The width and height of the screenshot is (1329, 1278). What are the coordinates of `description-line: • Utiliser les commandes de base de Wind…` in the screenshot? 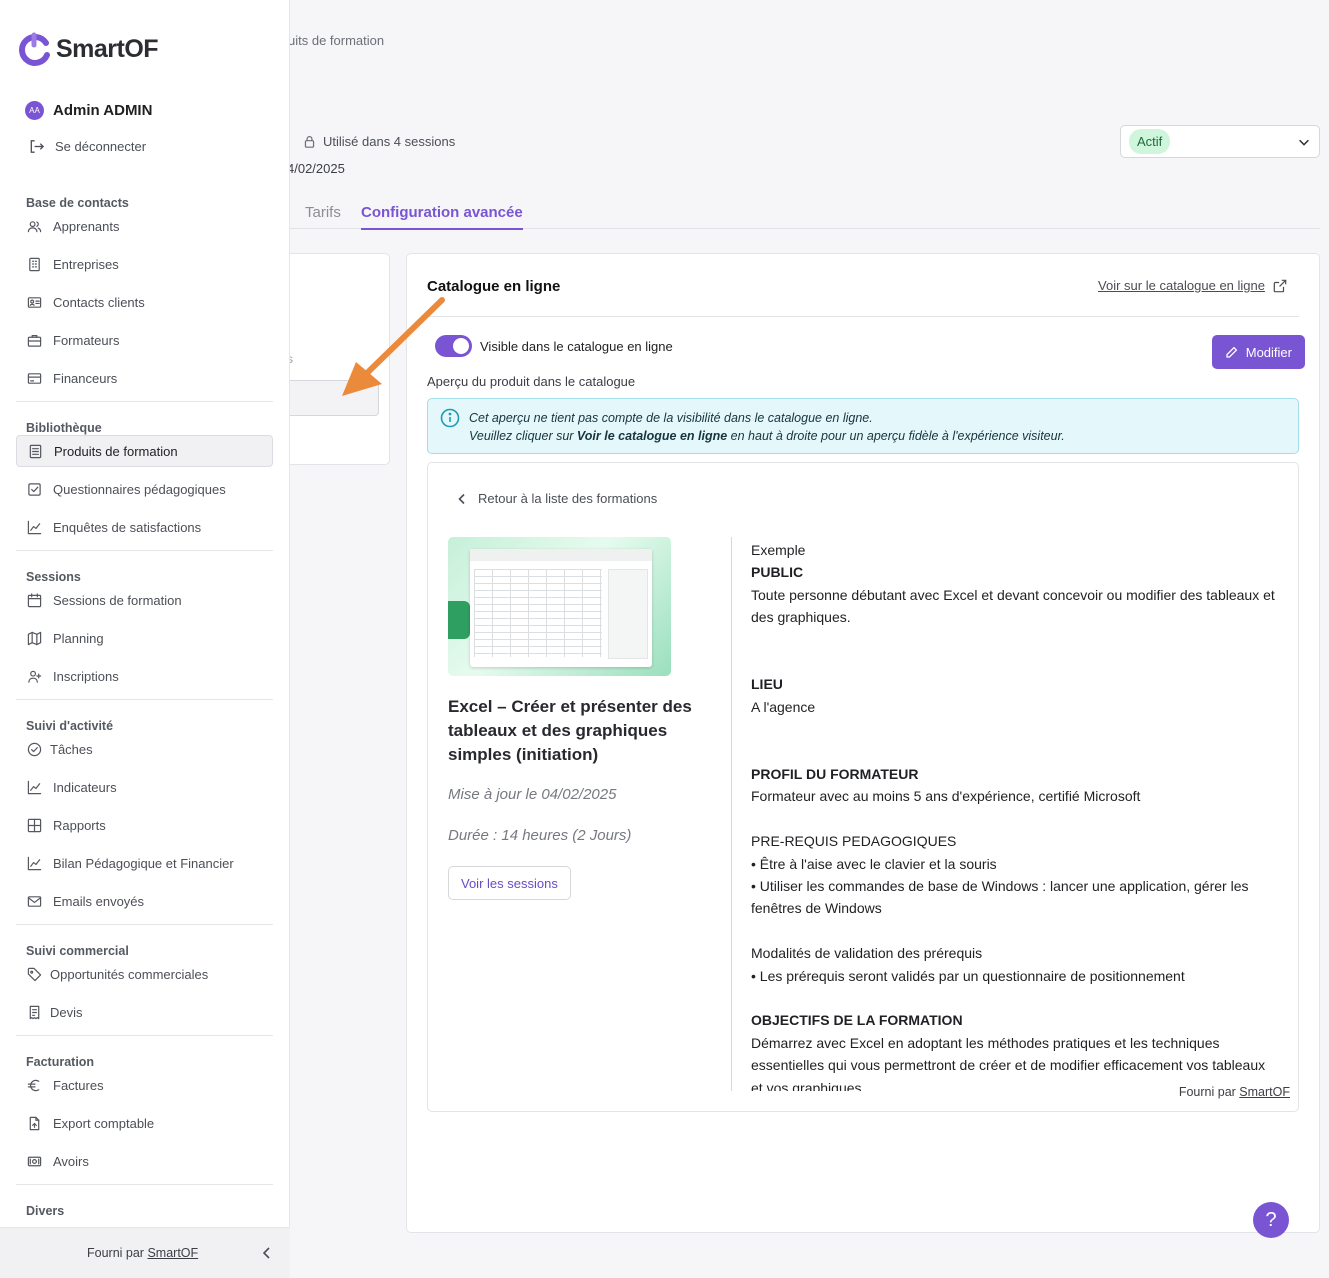 It's located at (1000, 897).